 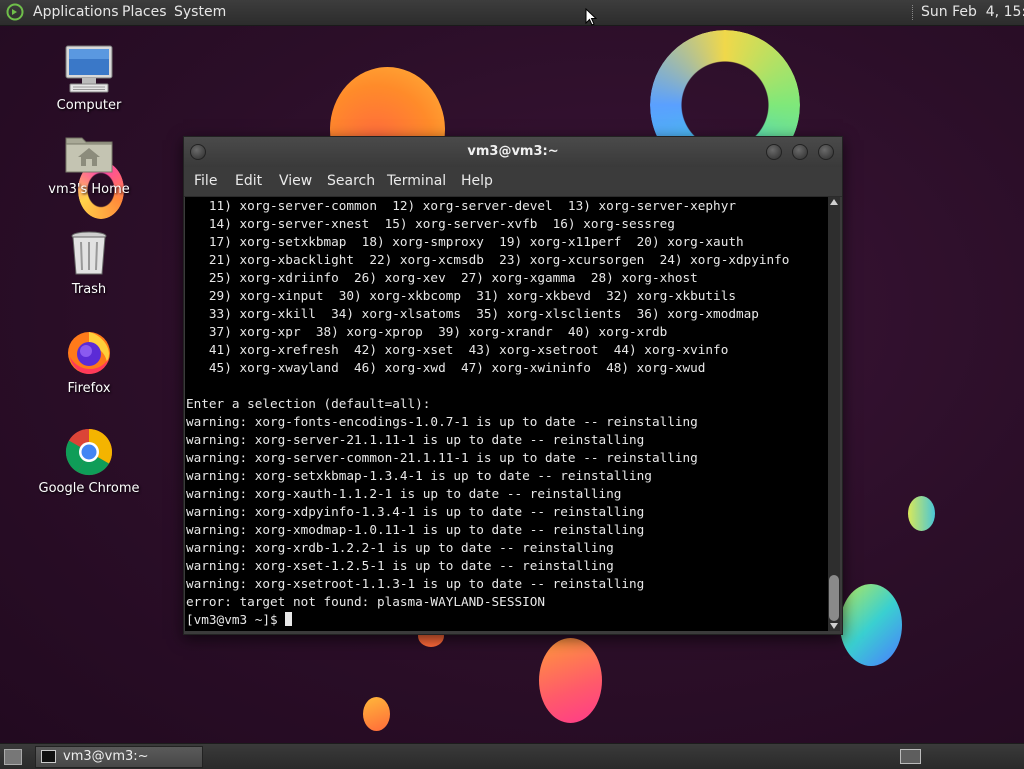 I want to click on home-folder-icon, so click(x=89, y=153).